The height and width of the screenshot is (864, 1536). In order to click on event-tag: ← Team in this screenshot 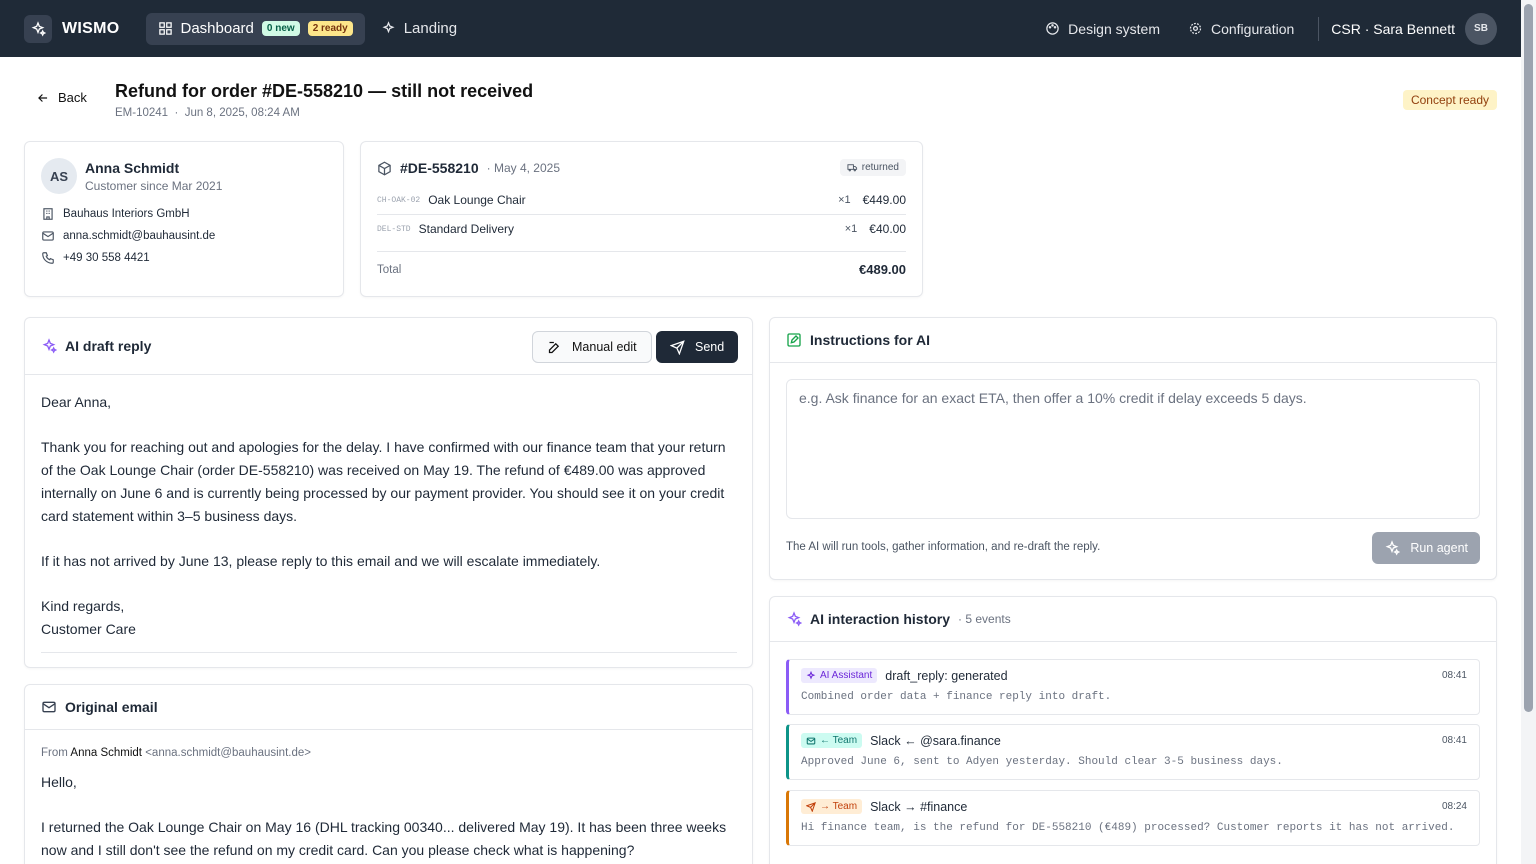, I will do `click(832, 740)`.